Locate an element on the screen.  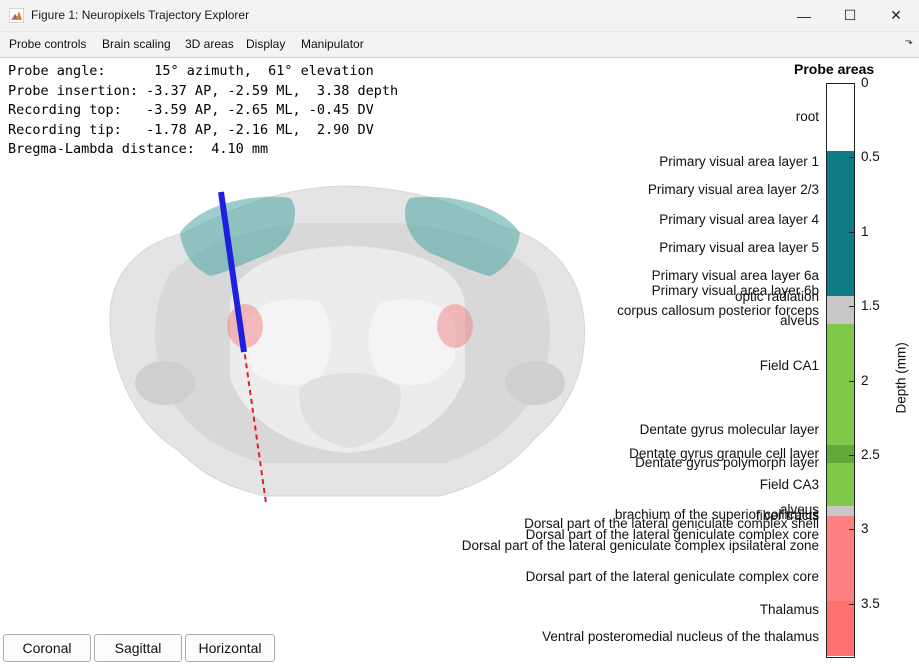
depth-tick-label: 0 is located at coordinates (865, 82).